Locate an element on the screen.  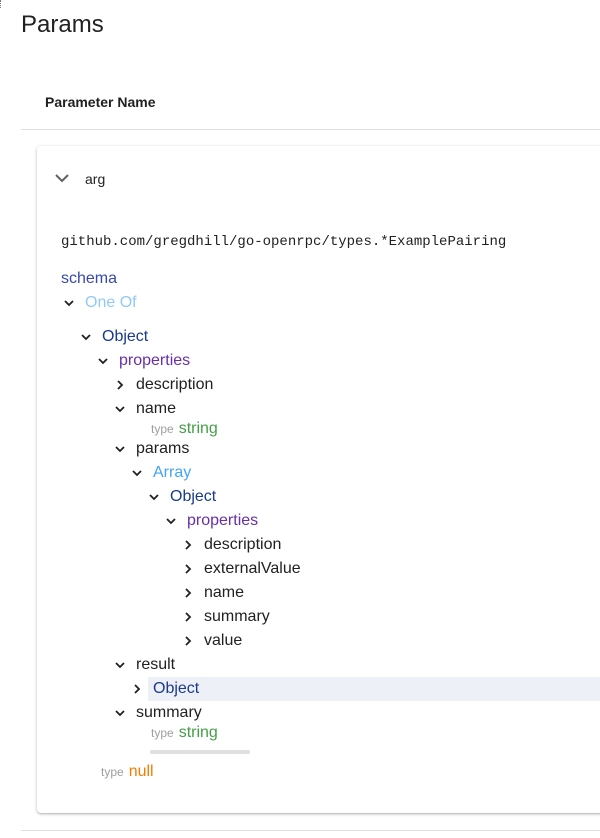
tree-node-inner-externalvalue: externalValue is located at coordinates (241, 569).